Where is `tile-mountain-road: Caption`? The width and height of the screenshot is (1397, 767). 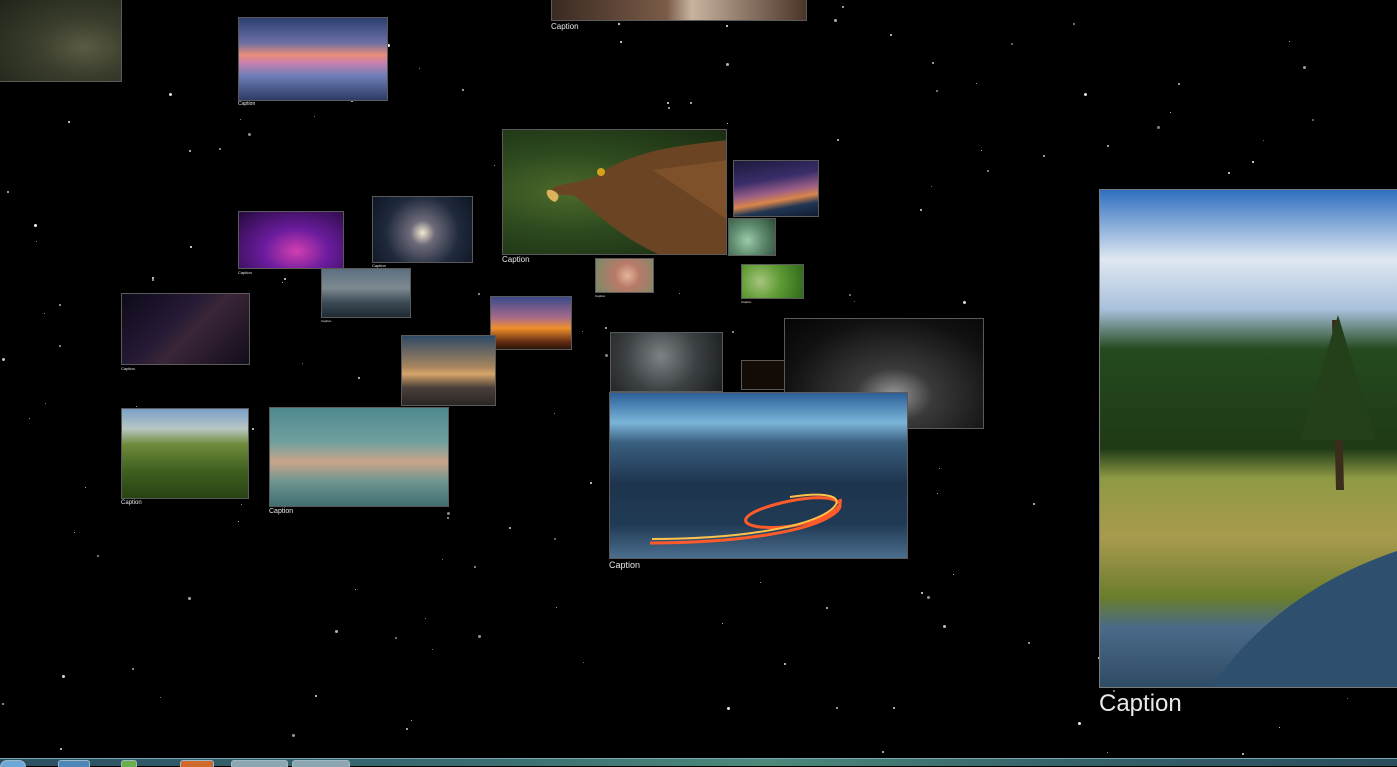 tile-mountain-road: Caption is located at coordinates (758, 481).